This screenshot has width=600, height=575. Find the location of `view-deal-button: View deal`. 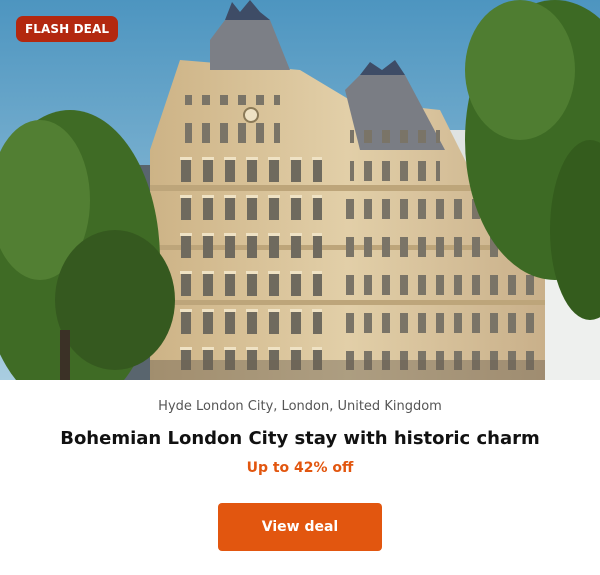

view-deal-button: View deal is located at coordinates (300, 527).